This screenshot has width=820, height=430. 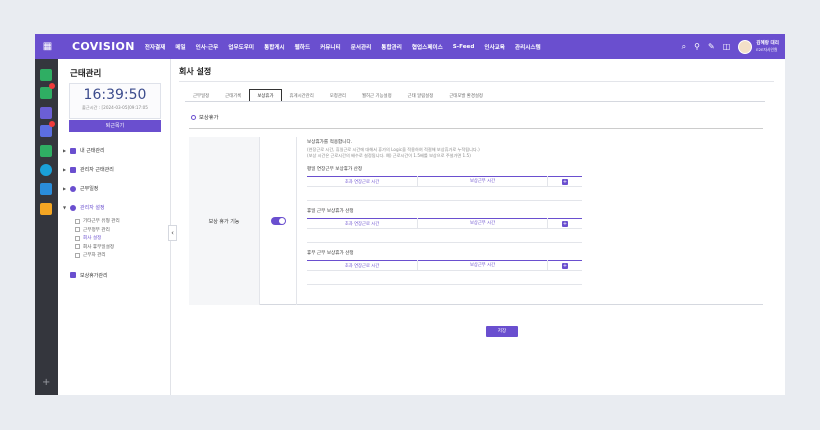 I want to click on submenu-label: 근무정부 관리, so click(x=96, y=230).